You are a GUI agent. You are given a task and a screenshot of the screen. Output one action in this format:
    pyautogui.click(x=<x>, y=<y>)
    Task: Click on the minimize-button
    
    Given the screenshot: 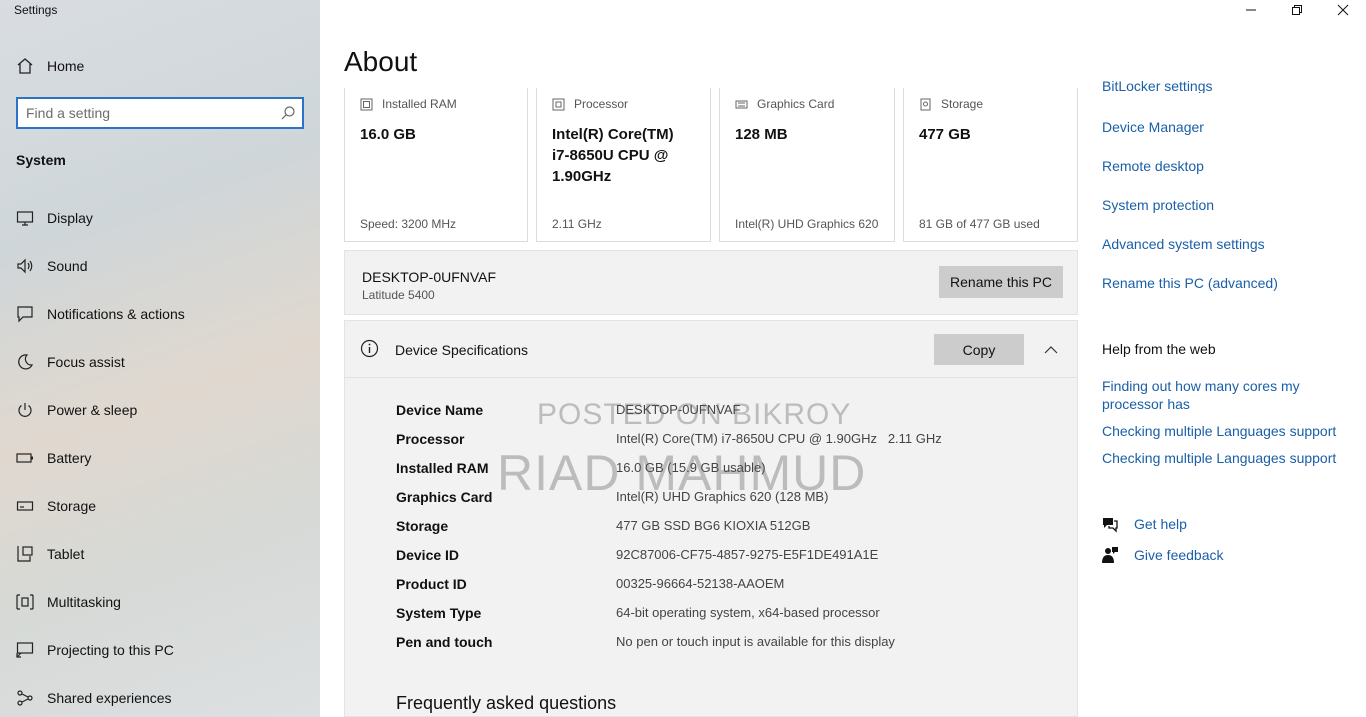 What is the action you would take?
    pyautogui.click(x=1251, y=10)
    